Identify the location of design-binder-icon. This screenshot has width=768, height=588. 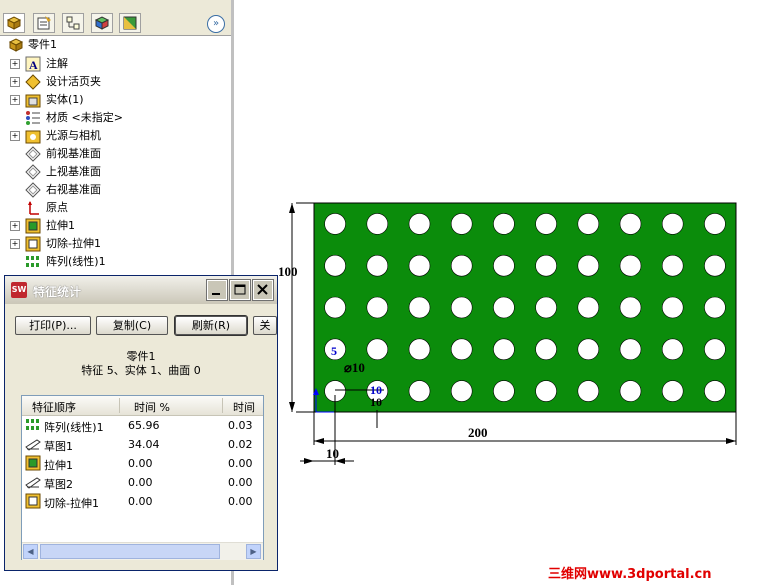
(33, 82).